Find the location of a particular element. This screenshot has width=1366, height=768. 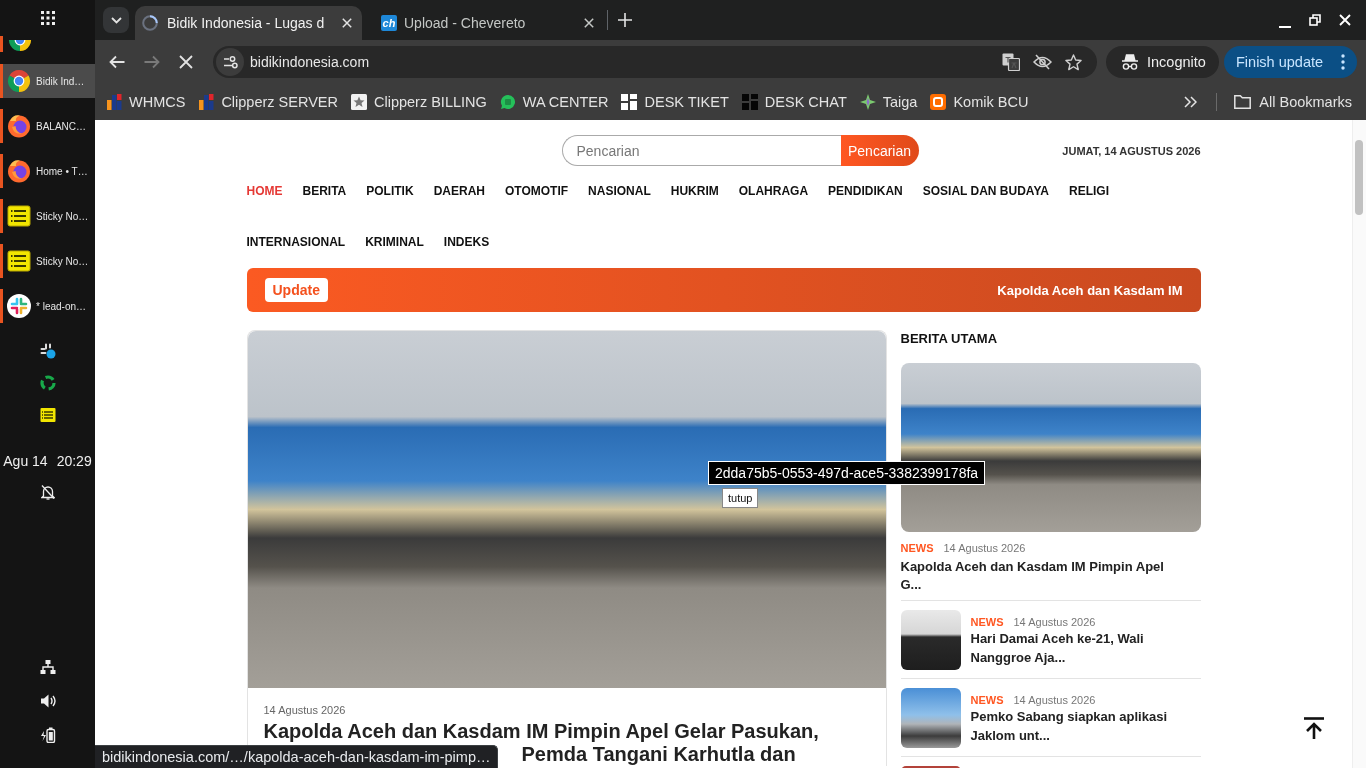

sparkle-icon is located at coordinates (867, 102).